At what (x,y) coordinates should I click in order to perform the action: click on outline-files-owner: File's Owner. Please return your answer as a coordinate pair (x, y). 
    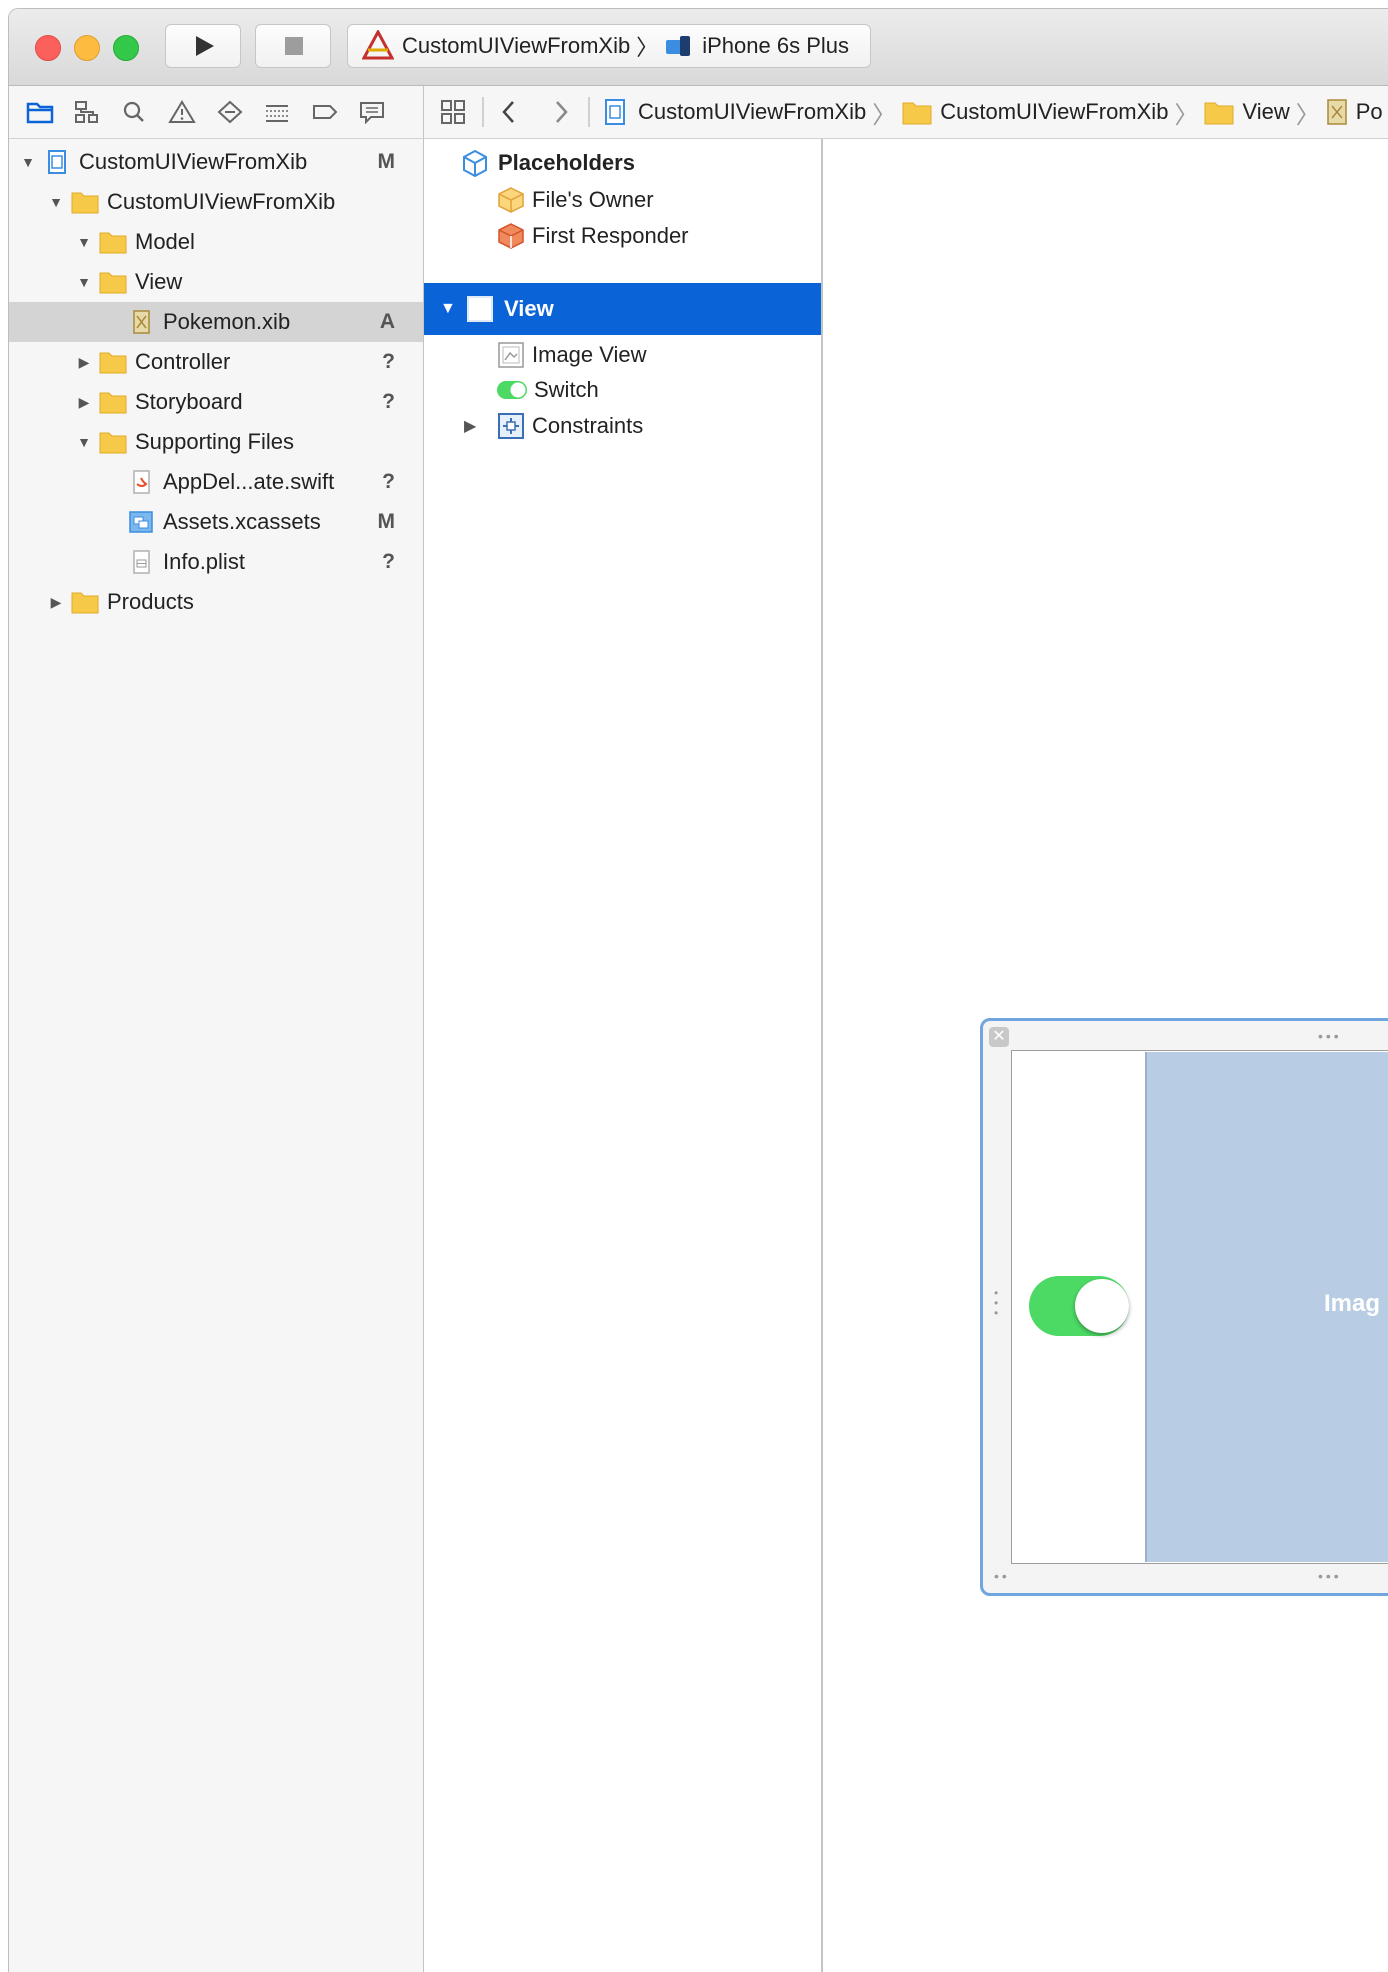
    Looking at the image, I should click on (622, 200).